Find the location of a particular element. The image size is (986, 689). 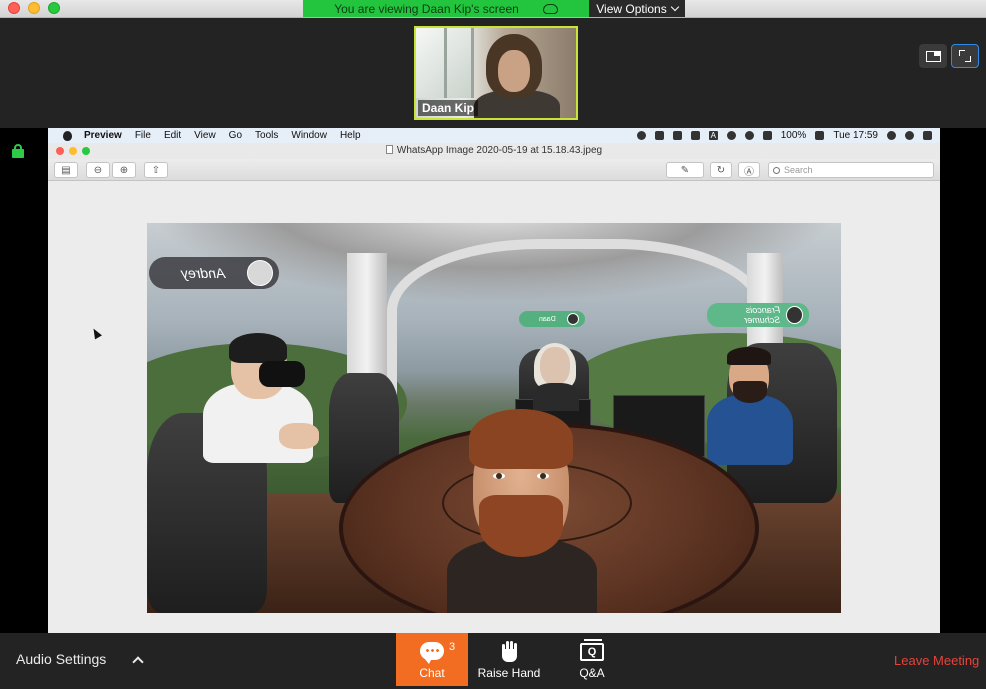

apple-menu-icon is located at coordinates (67, 135).